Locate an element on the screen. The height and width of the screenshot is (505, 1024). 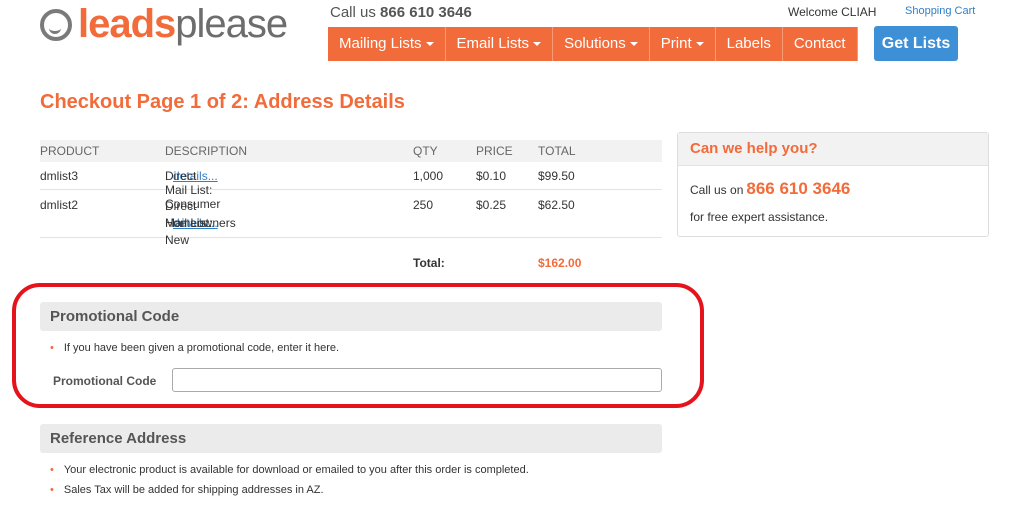
smile-logo-icon is located at coordinates (56, 24).